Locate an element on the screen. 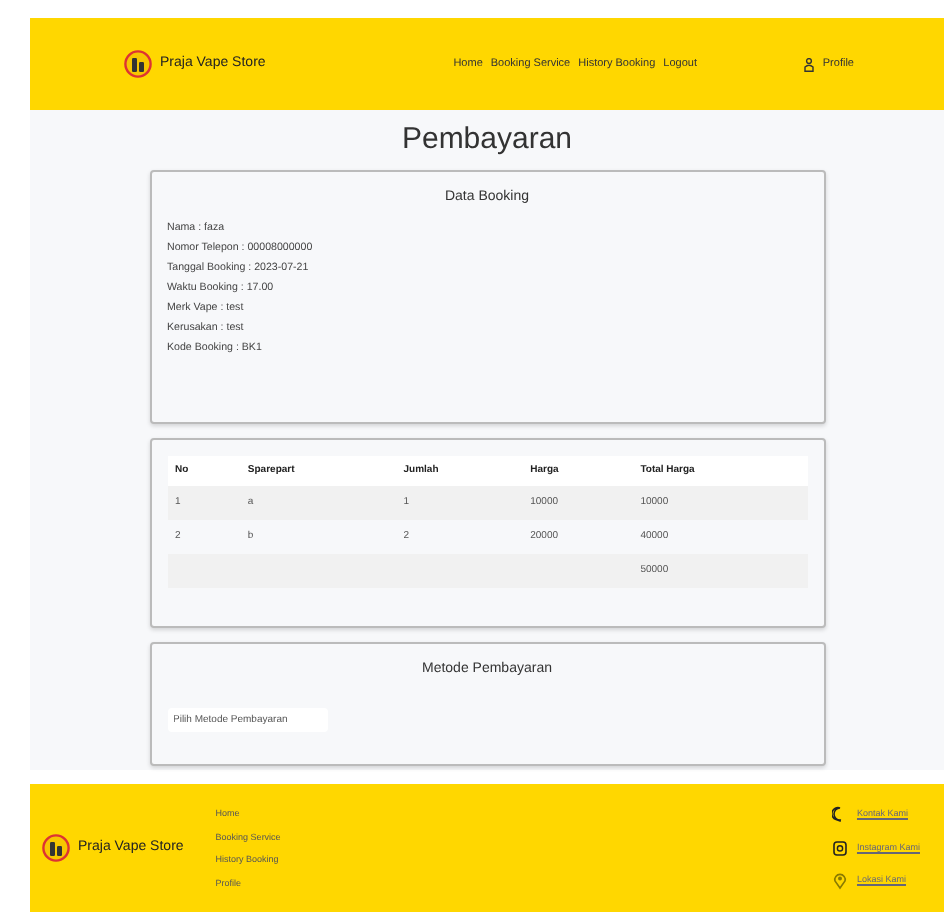  person-icon is located at coordinates (809, 64).